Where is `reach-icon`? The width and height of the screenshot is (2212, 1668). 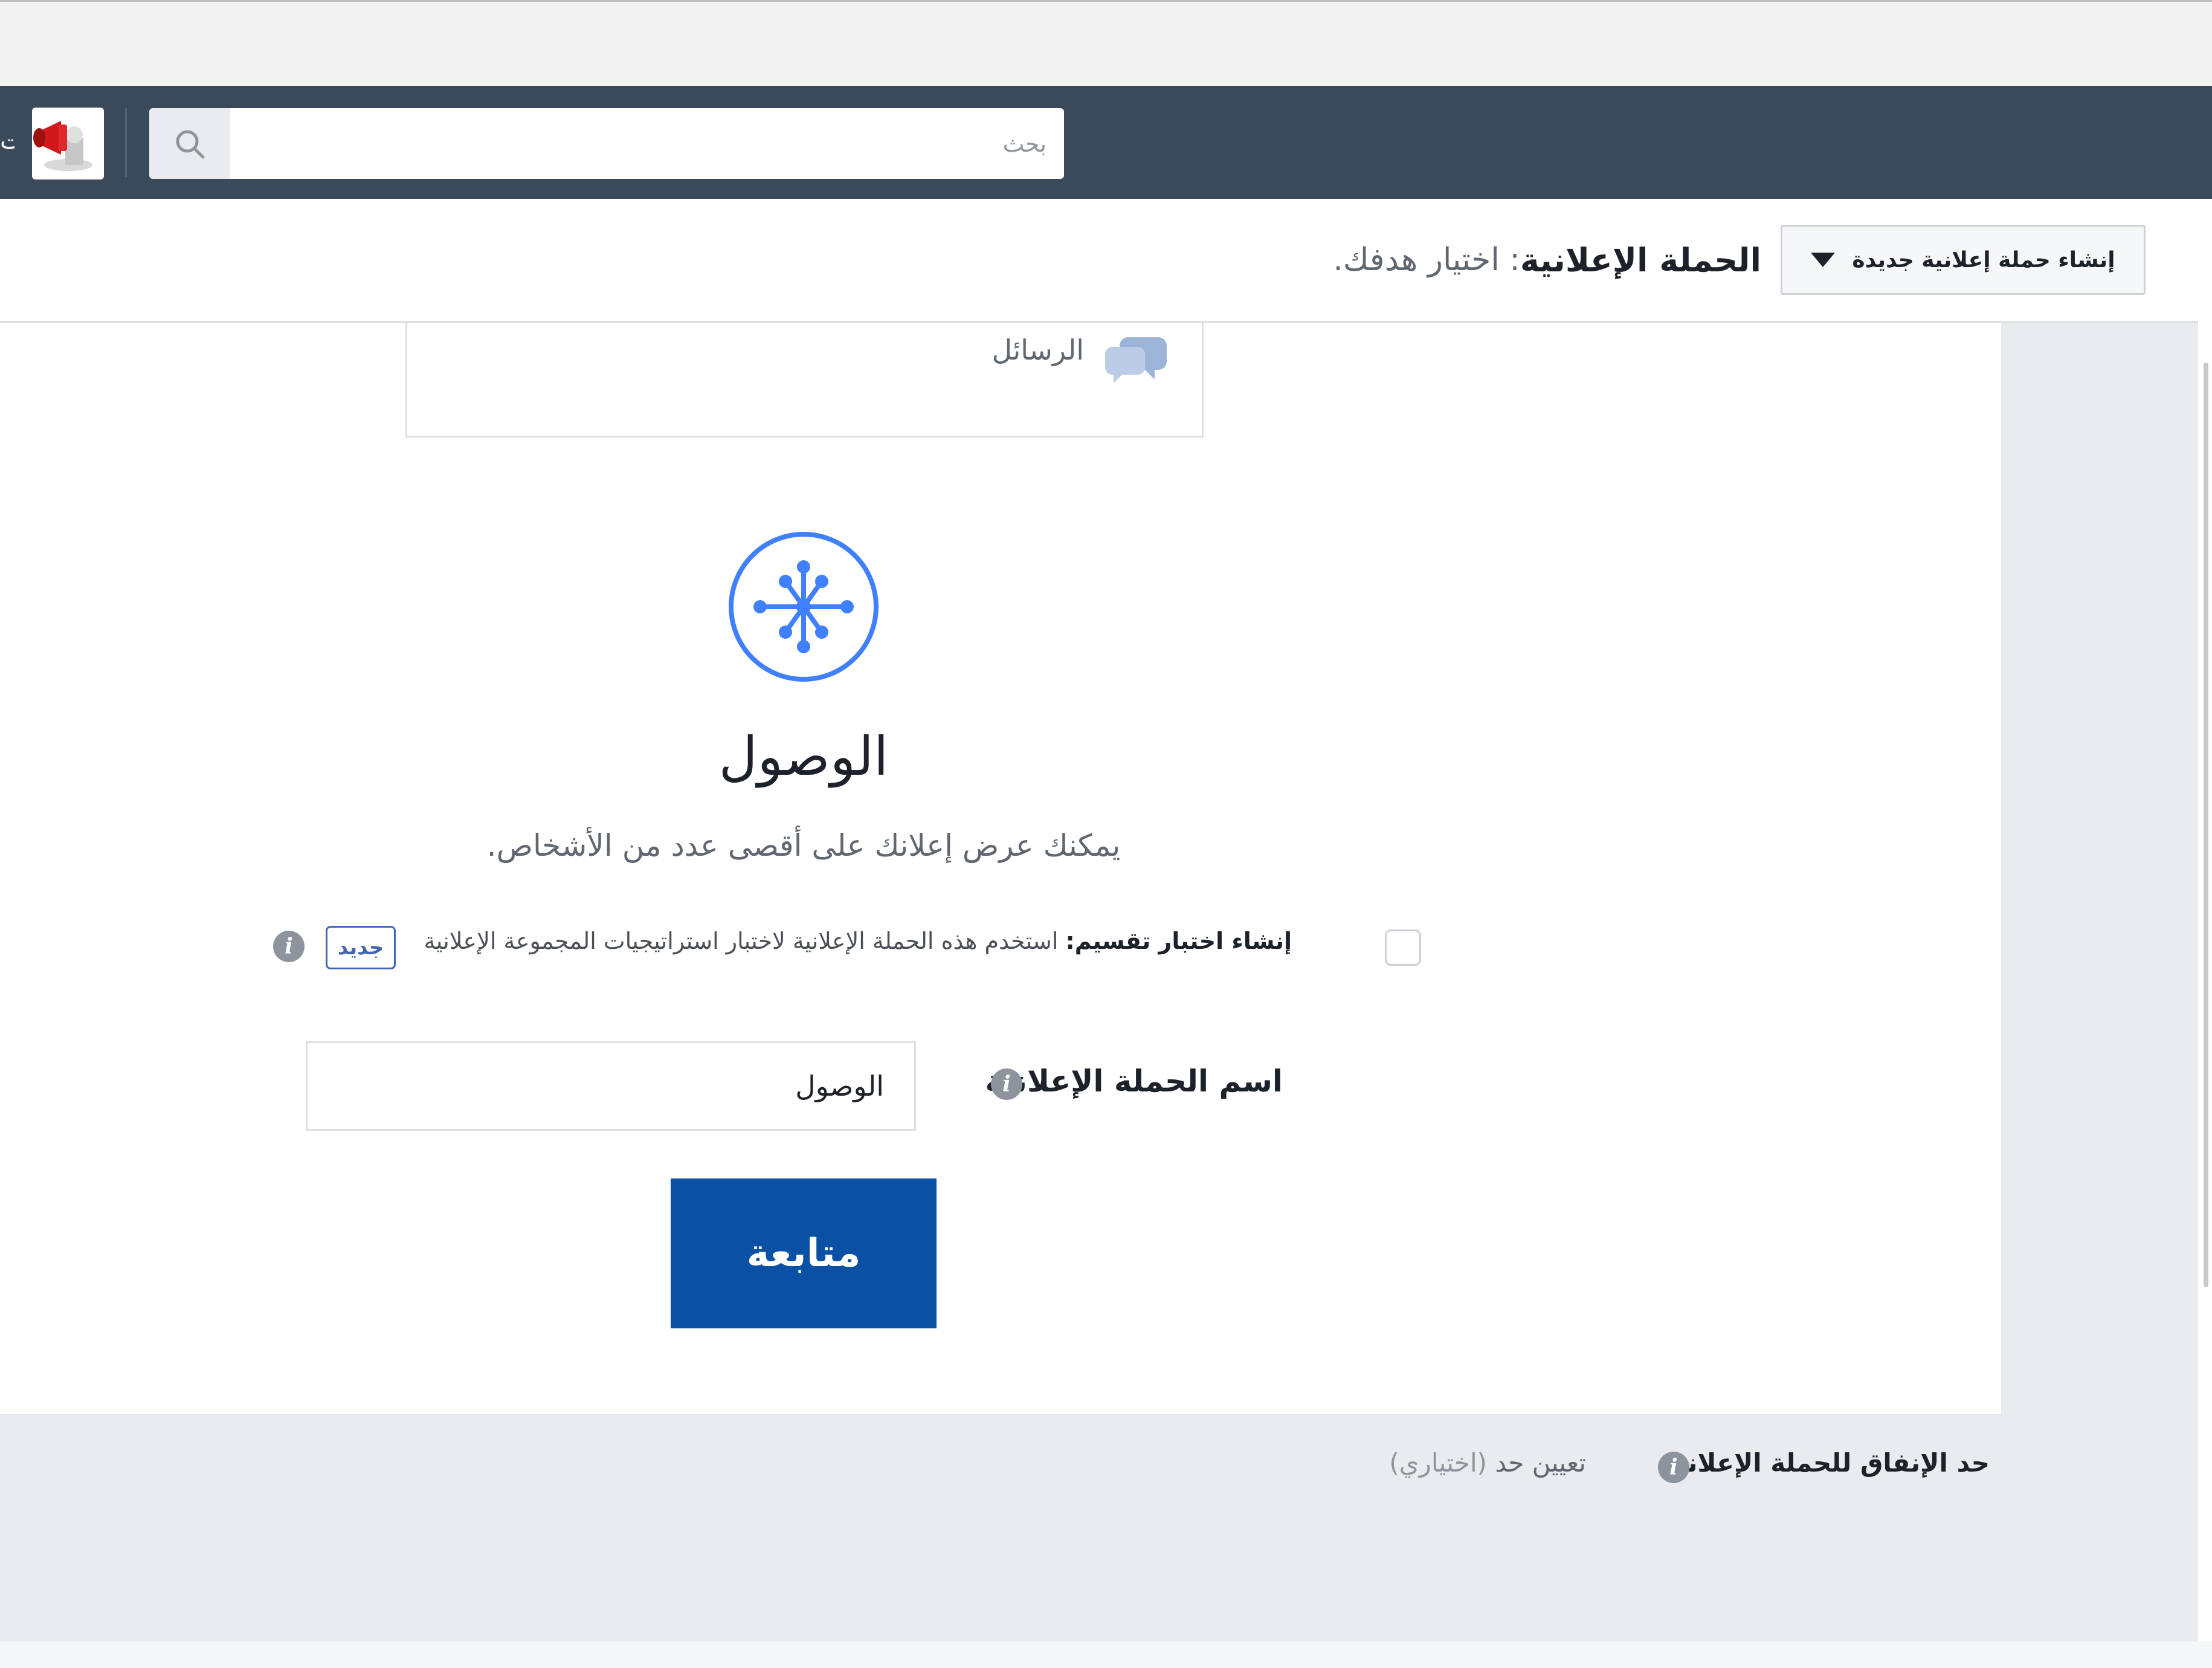
reach-icon is located at coordinates (804, 607).